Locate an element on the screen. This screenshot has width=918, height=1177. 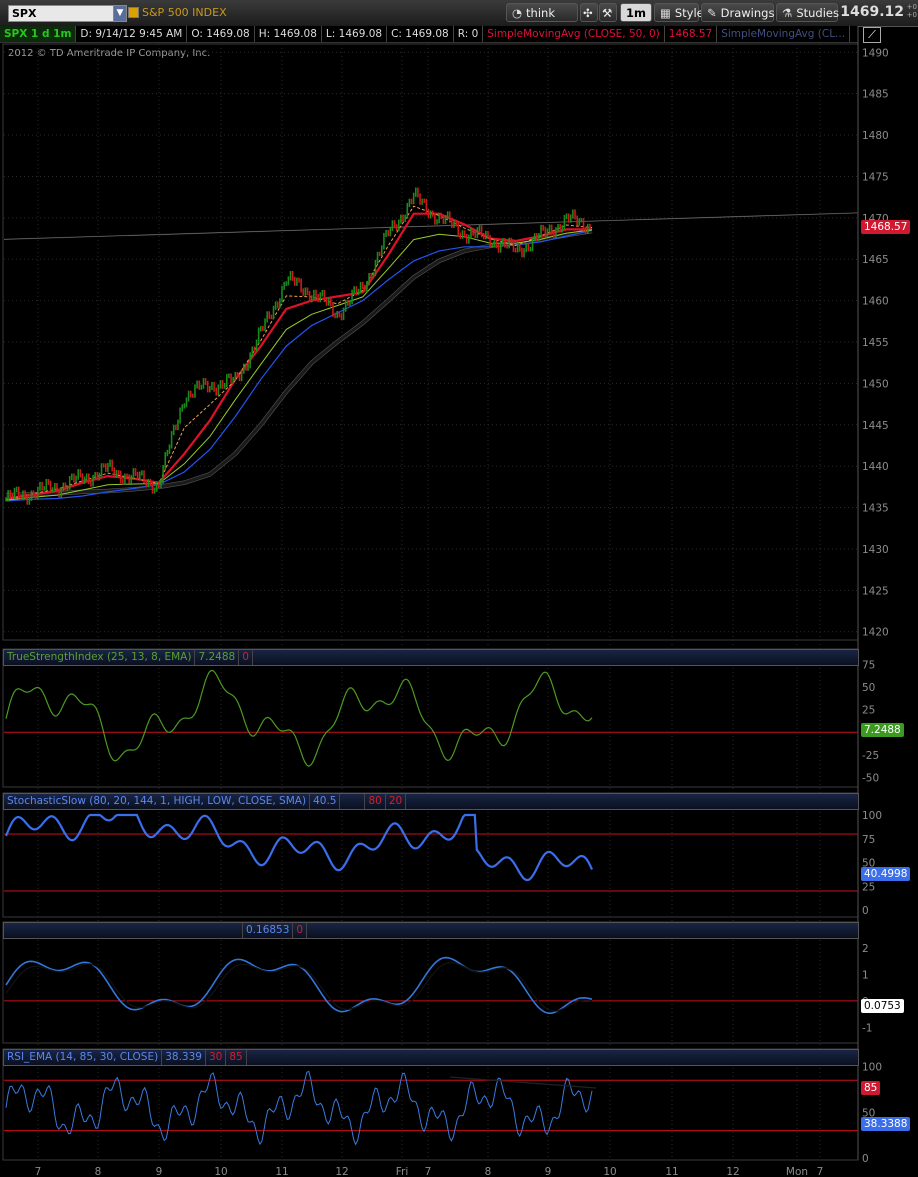
price-tick-label: 1430 is located at coordinates (875, 550).